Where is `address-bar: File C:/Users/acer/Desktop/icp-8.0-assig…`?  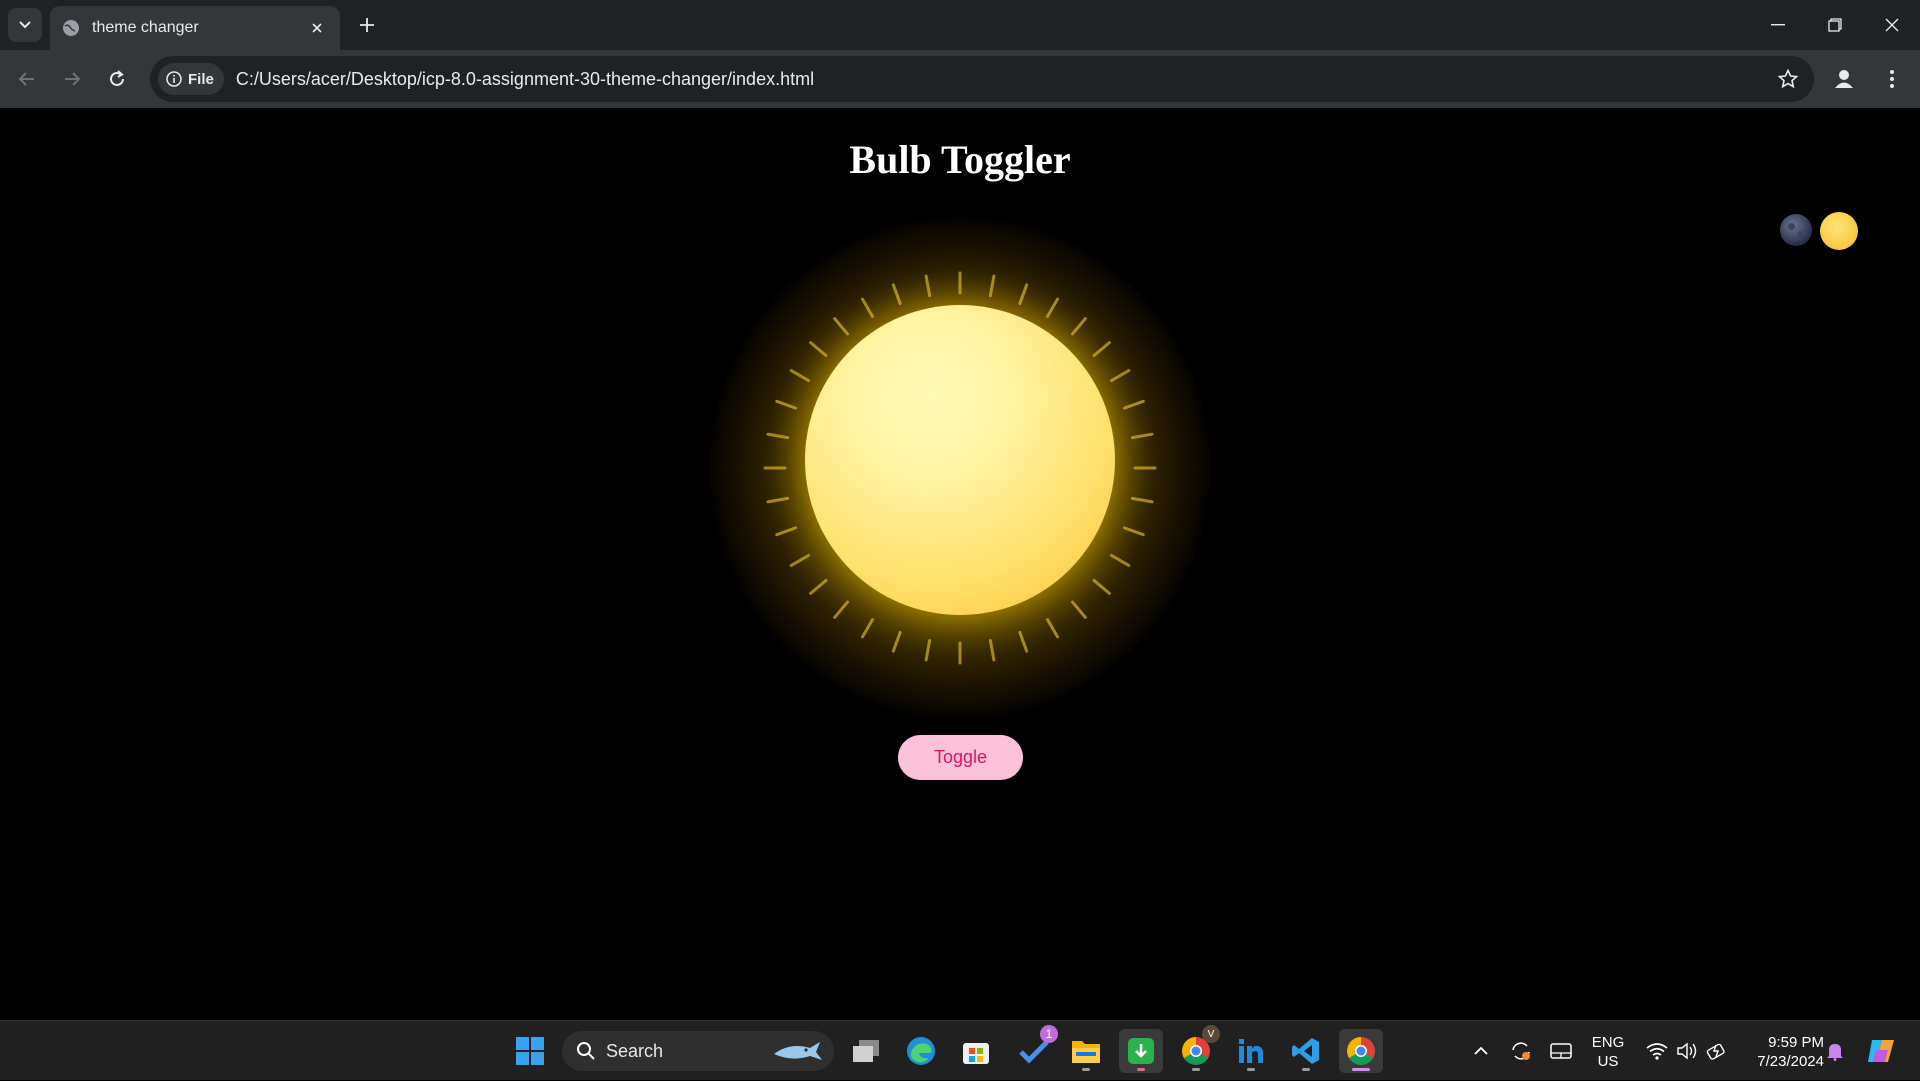
address-bar: File C:/Users/acer/Desktop/icp-8.0-assig… is located at coordinates (982, 79).